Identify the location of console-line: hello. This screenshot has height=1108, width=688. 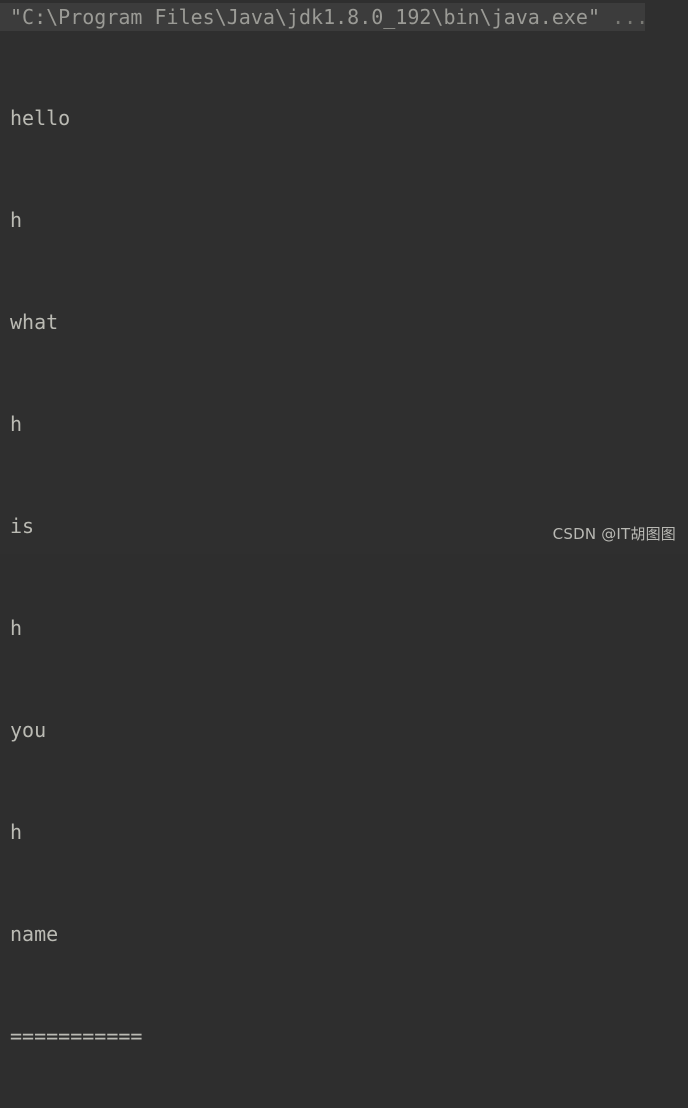
(40, 118).